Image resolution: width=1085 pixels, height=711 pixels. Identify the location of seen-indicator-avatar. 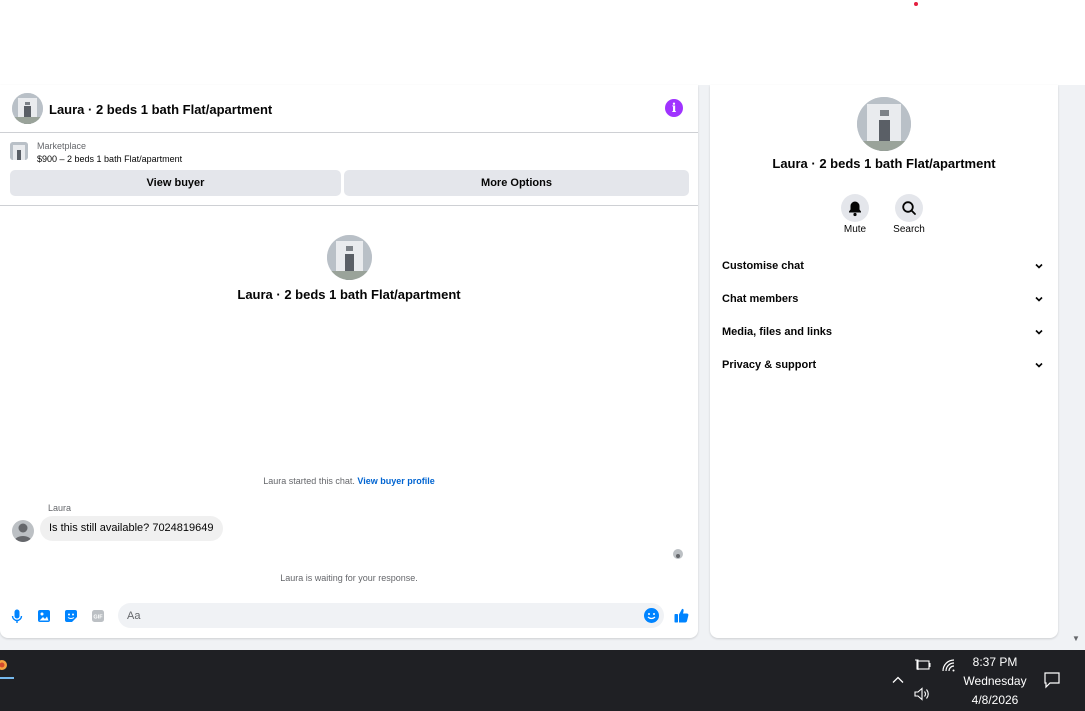
(678, 554).